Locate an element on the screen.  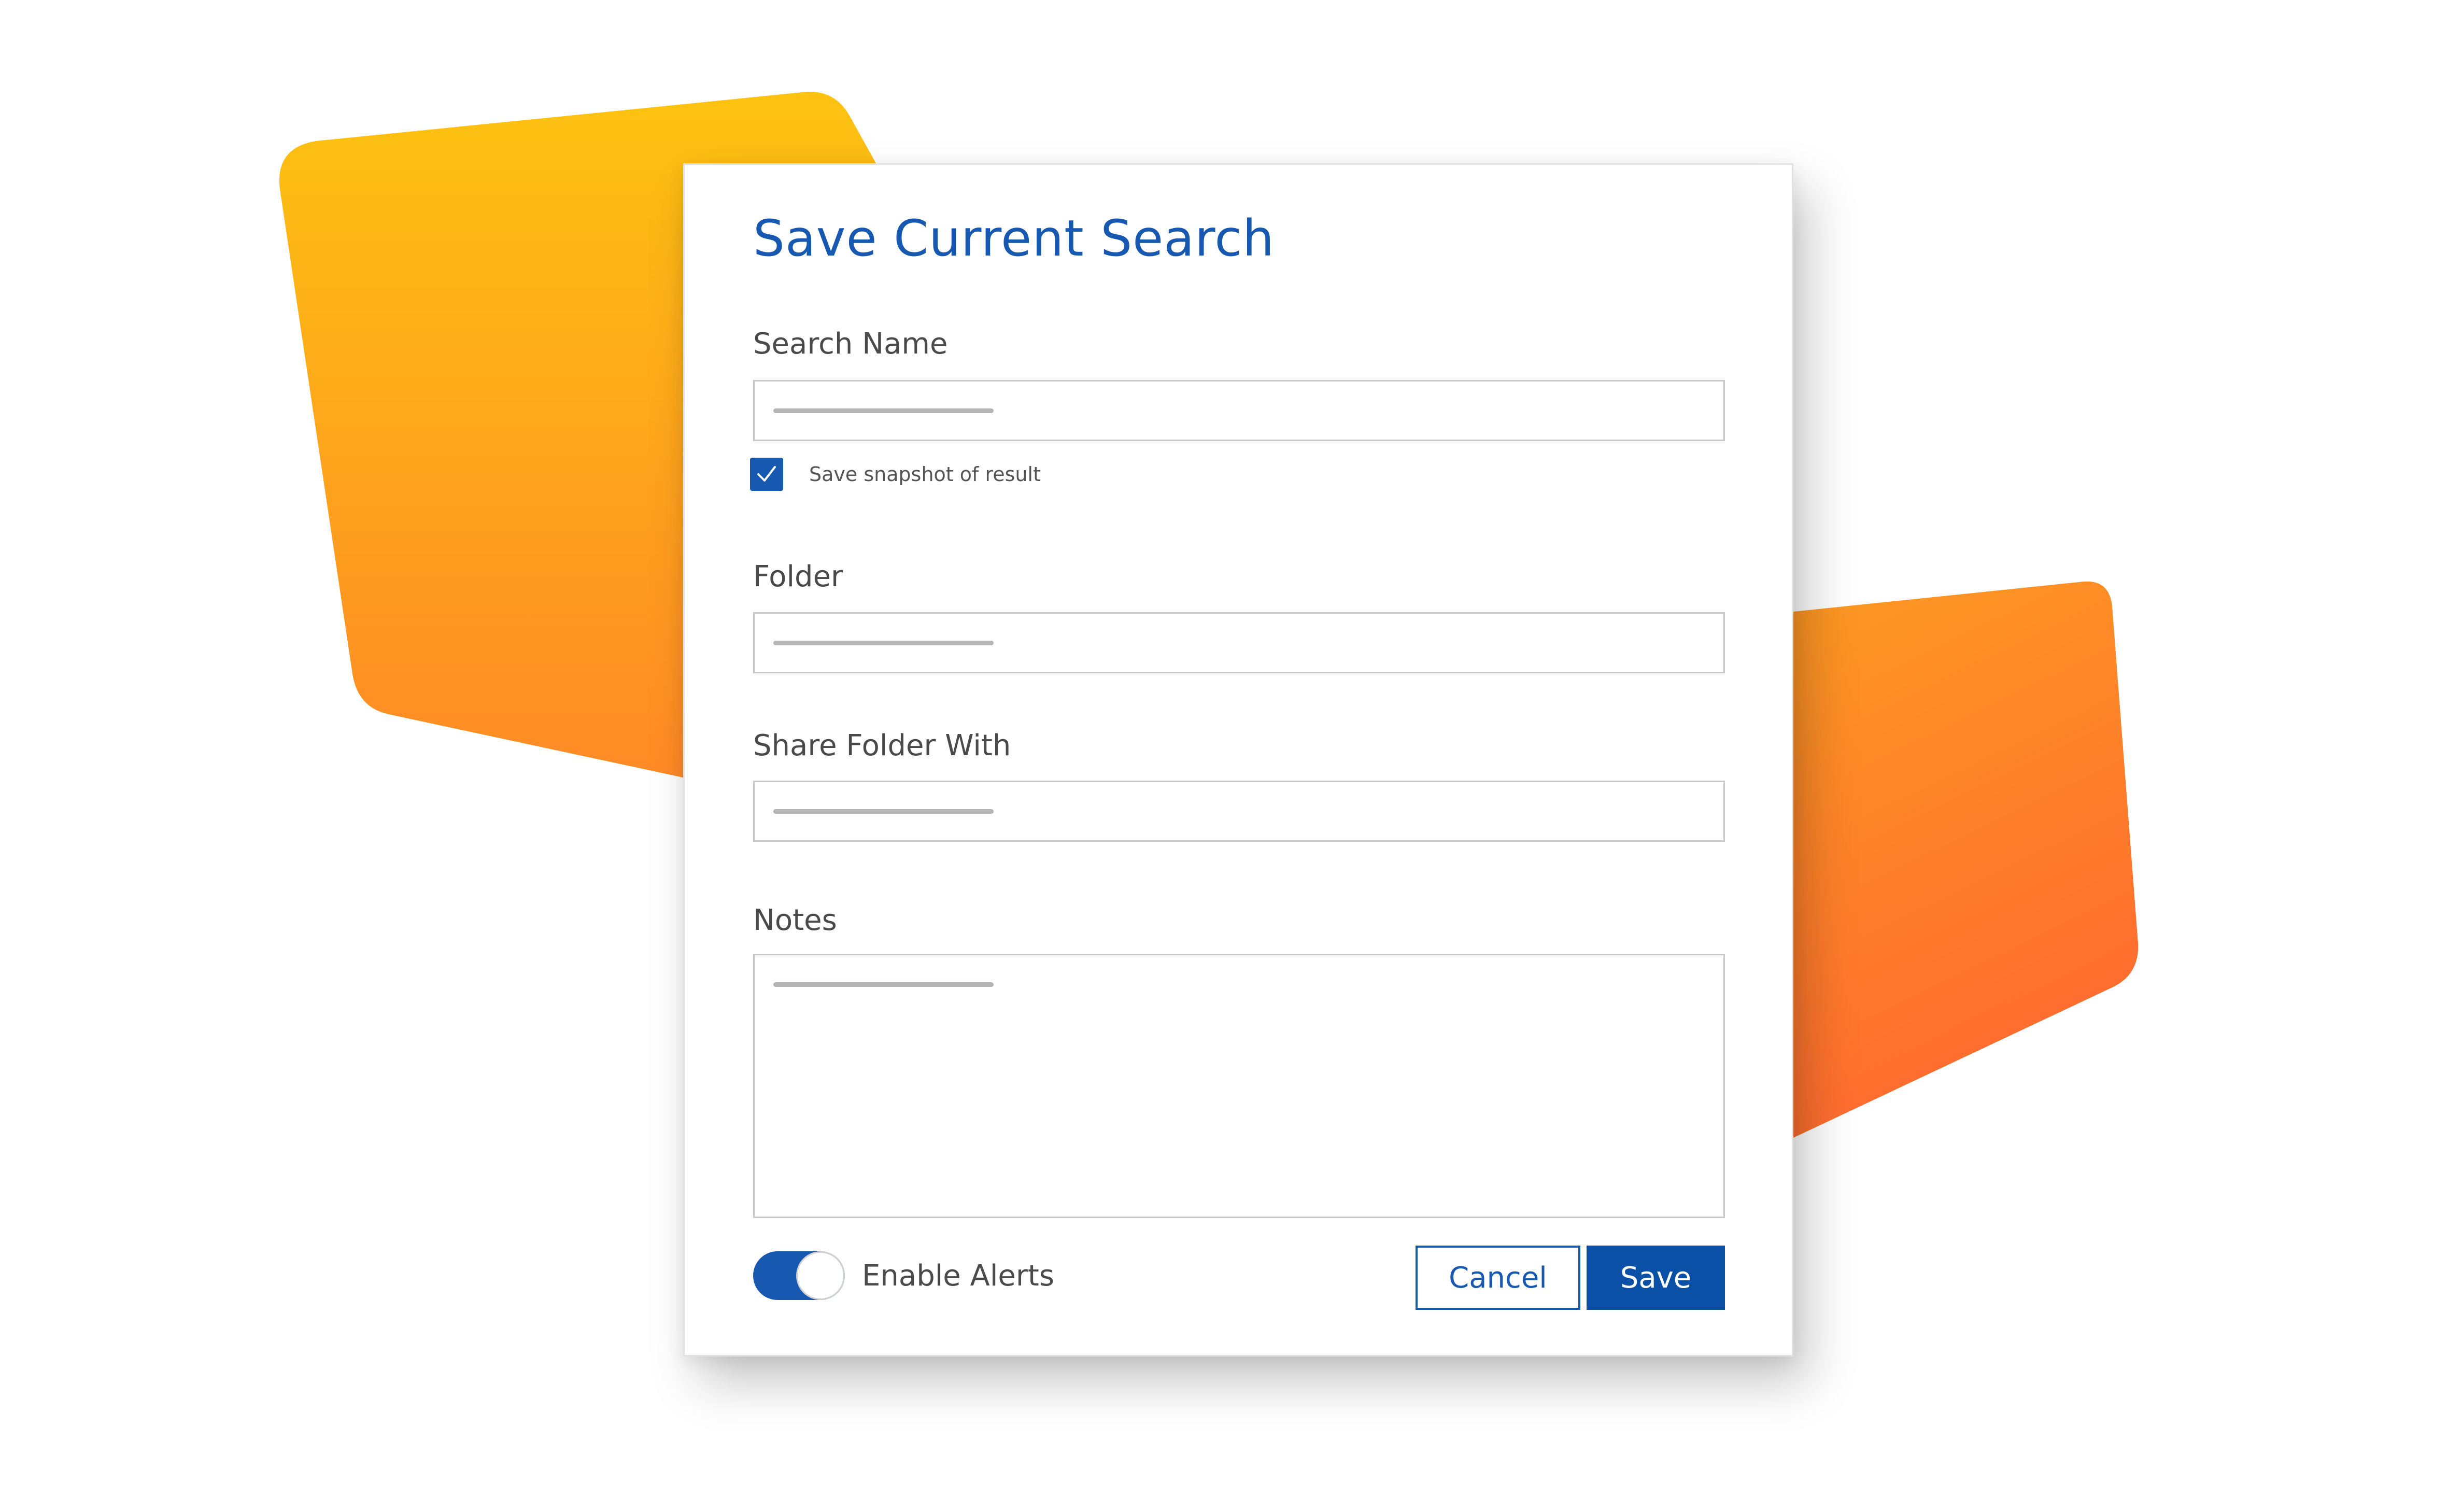
snapshot-label: Save snapshot of result is located at coordinates (925, 474).